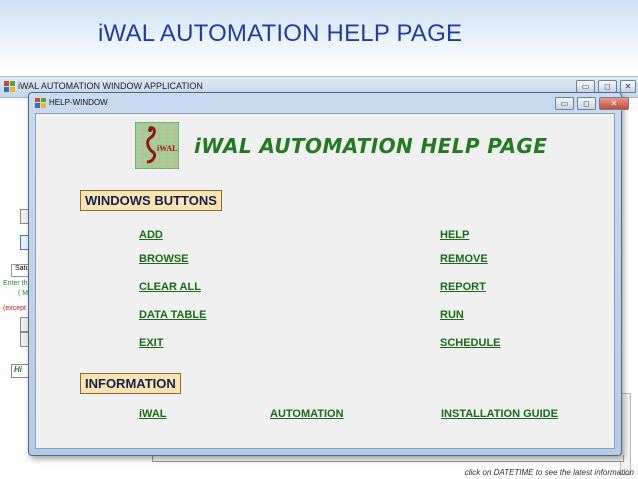  I want to click on logo-text: iWAL, so click(167, 148).